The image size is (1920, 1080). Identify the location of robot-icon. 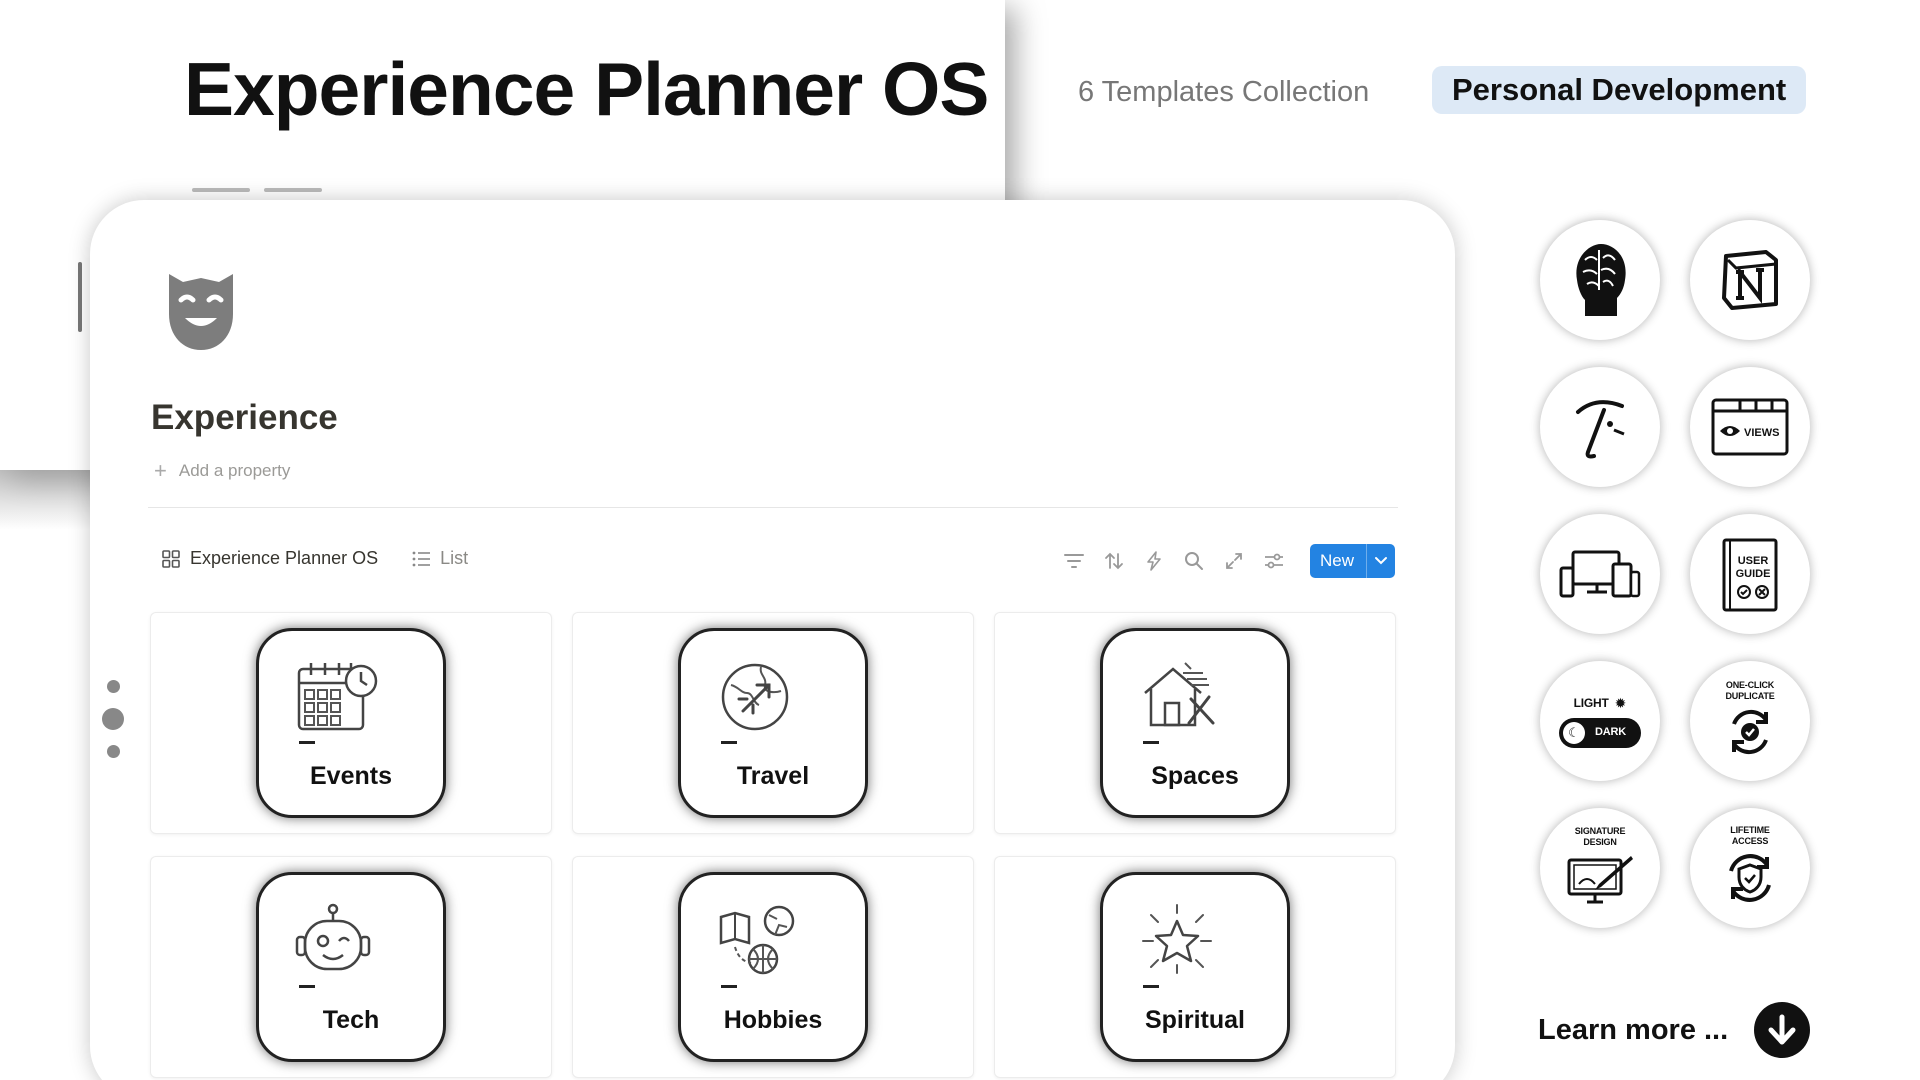
(333, 937).